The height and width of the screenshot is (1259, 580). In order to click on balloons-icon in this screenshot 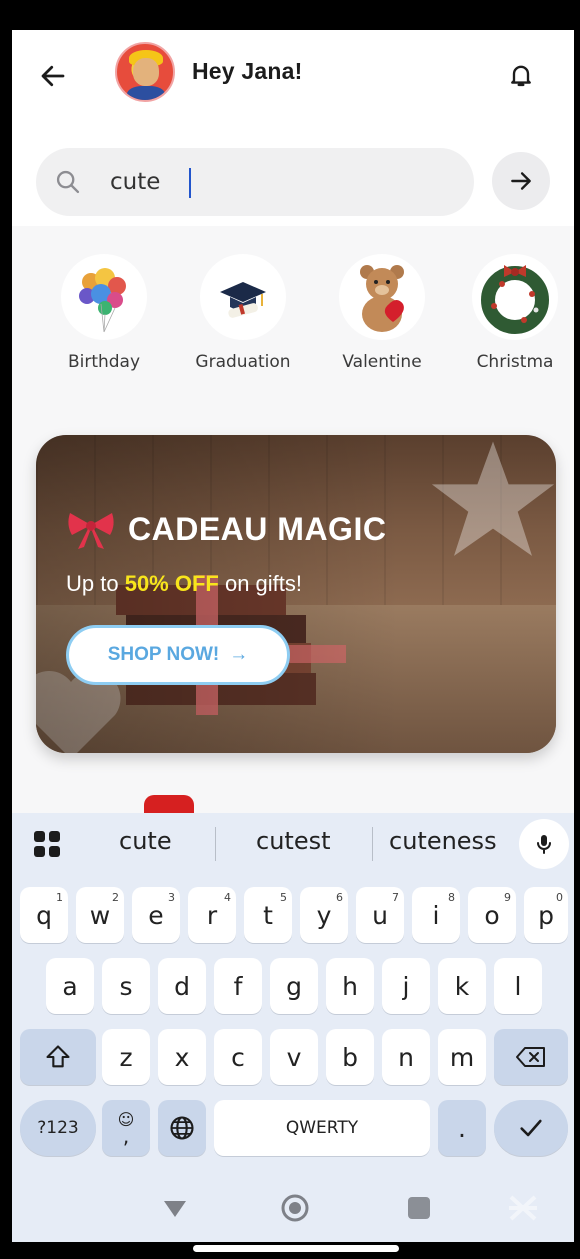, I will do `click(104, 297)`.